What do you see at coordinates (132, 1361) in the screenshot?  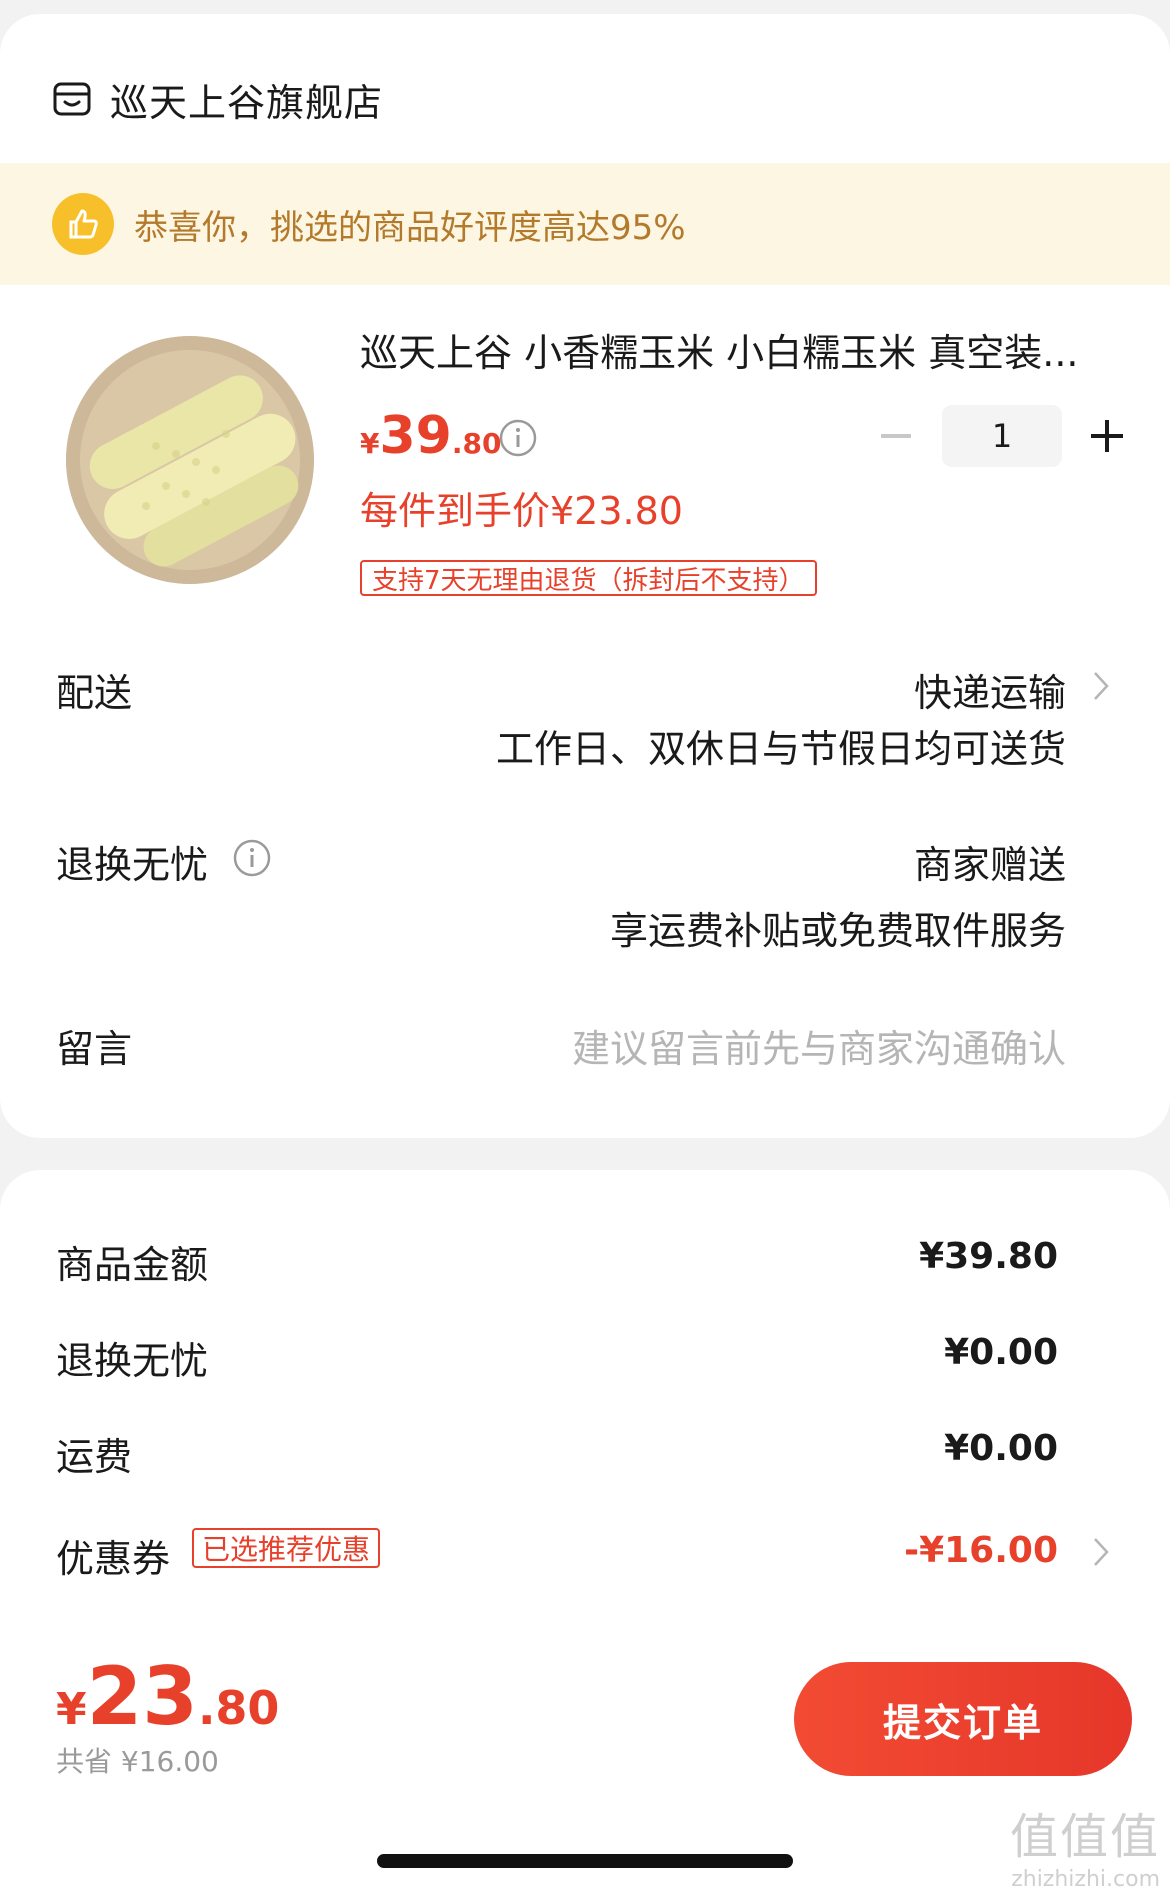 I see `worry-free-fee-label: 退换无忧` at bounding box center [132, 1361].